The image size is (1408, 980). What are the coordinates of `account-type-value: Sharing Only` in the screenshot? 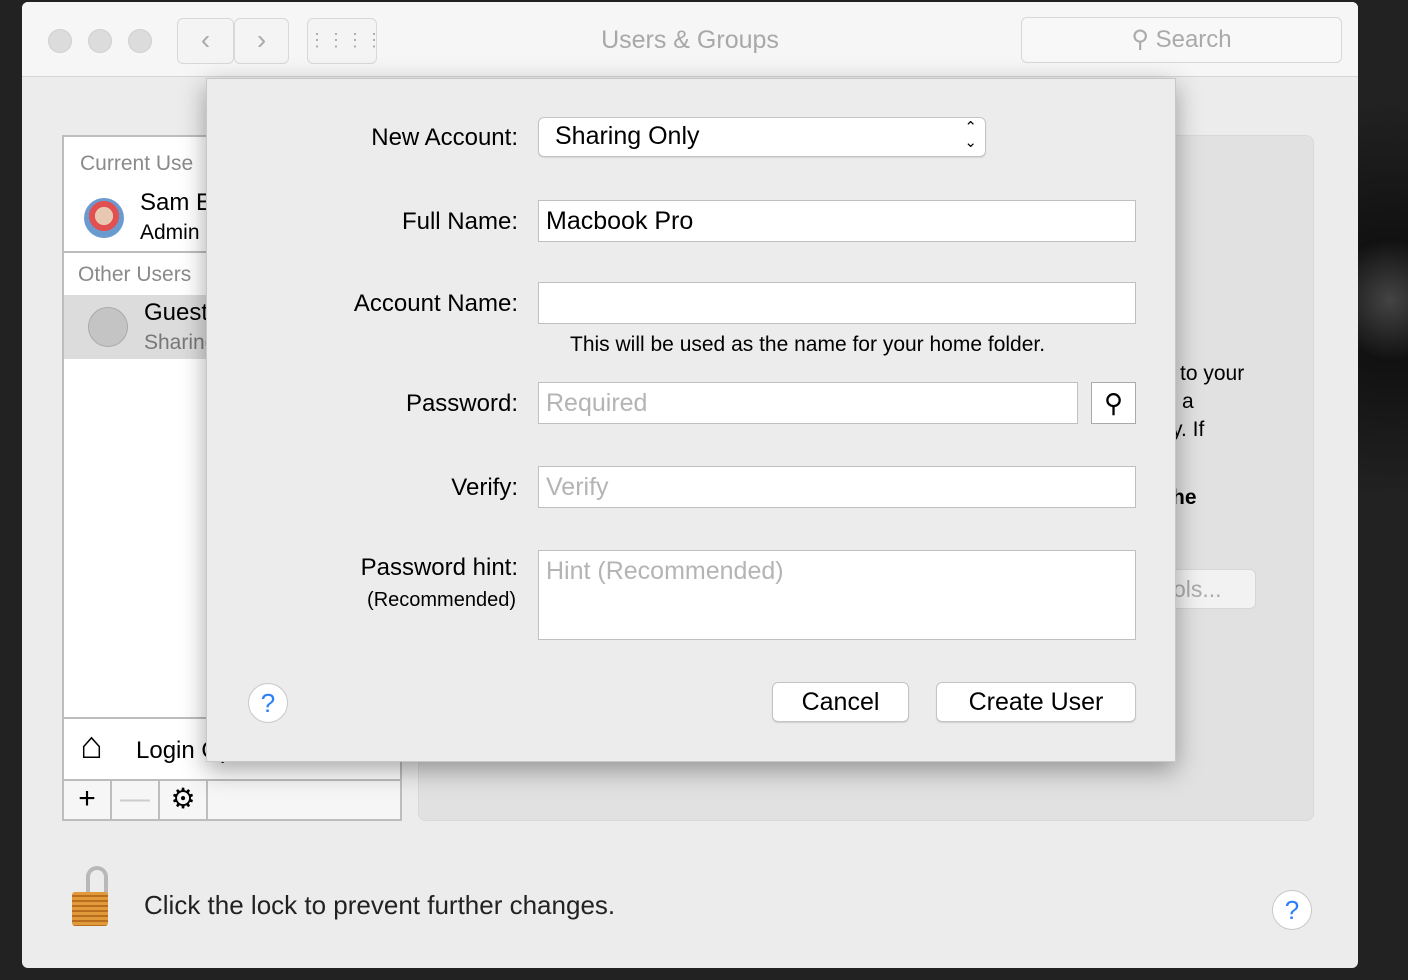 It's located at (627, 136).